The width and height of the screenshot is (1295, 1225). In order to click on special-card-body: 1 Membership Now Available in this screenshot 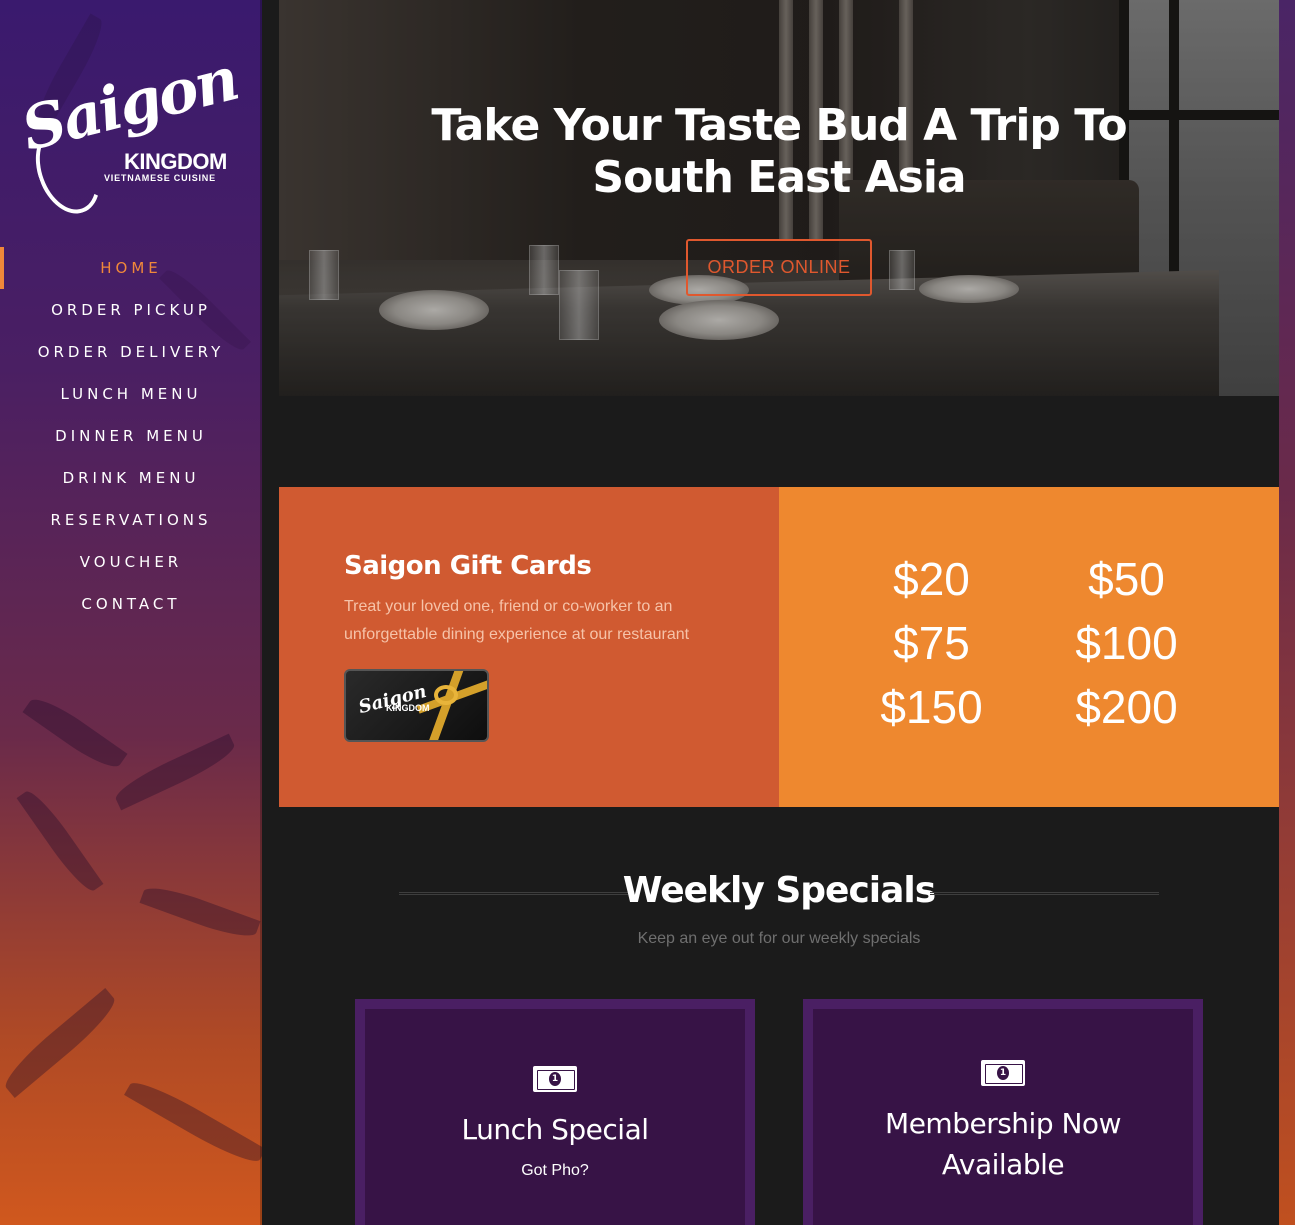, I will do `click(1003, 1117)`.